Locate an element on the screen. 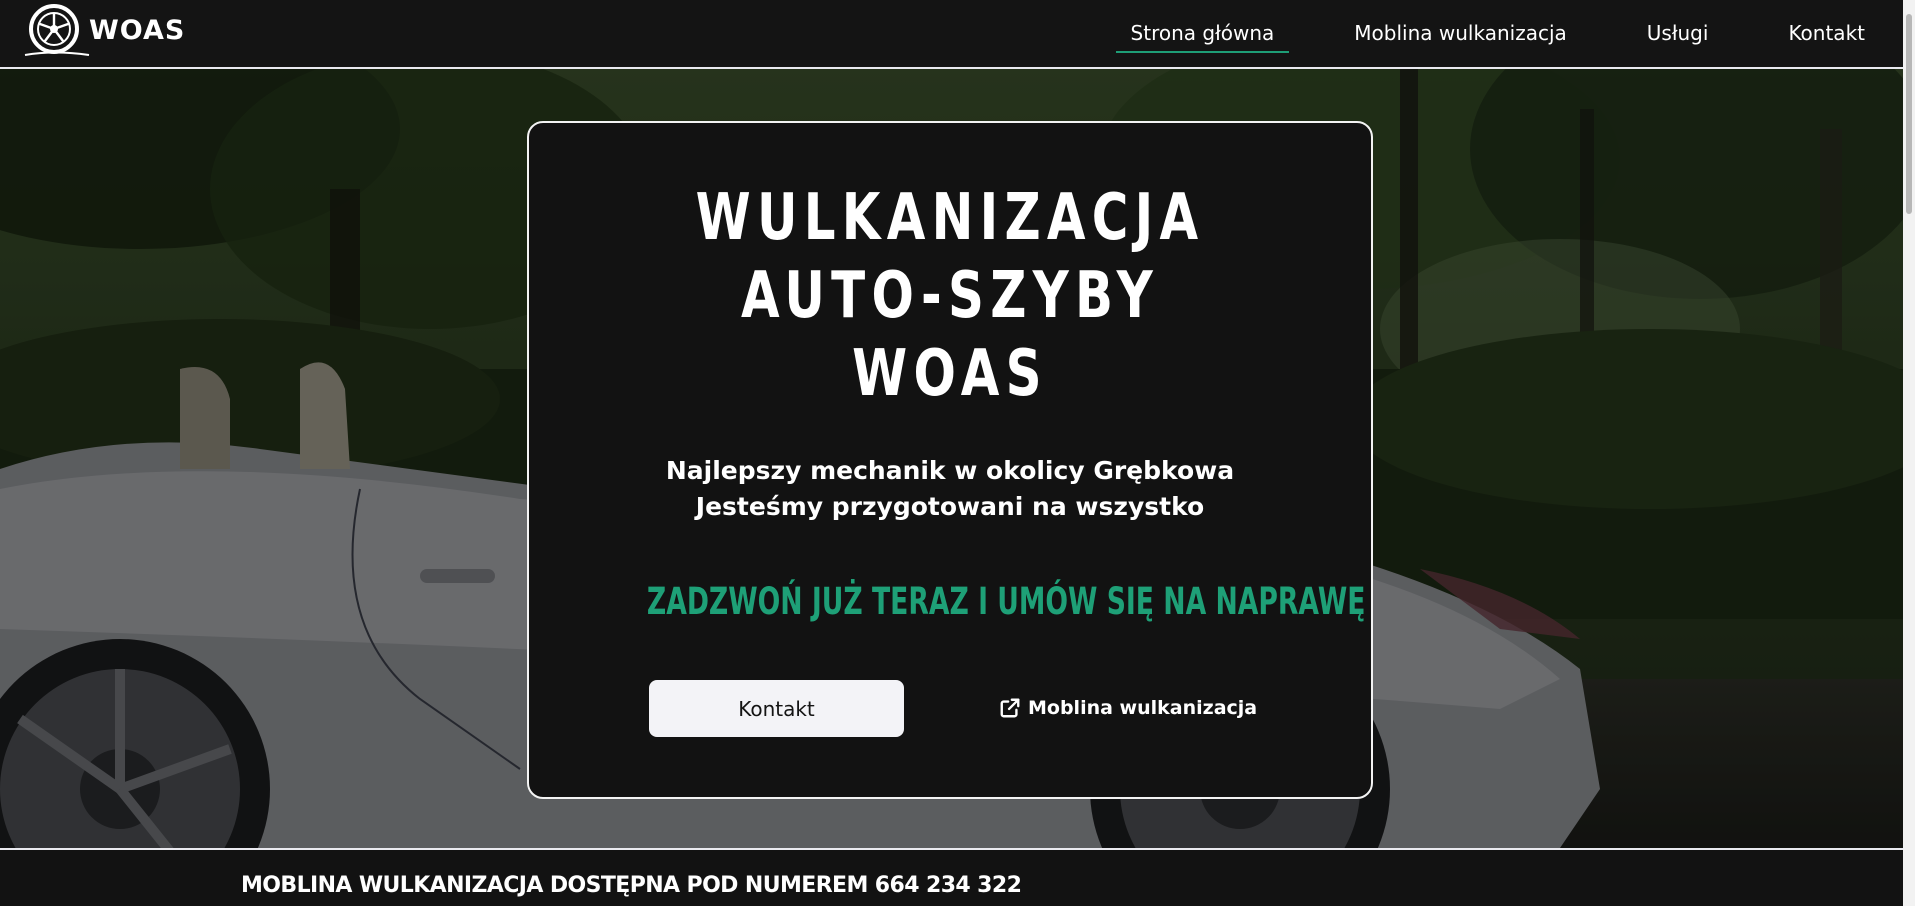 The image size is (1915, 906). logo-text: WOAS is located at coordinates (137, 30).